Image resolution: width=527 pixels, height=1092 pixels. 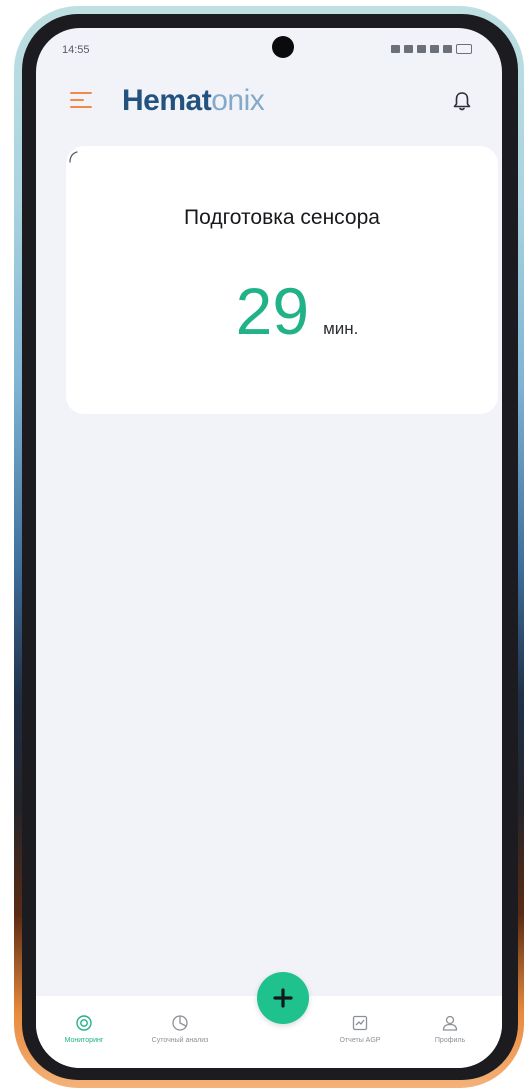 I want to click on sensor-card-title: Подготовка сенсора, so click(x=282, y=217).